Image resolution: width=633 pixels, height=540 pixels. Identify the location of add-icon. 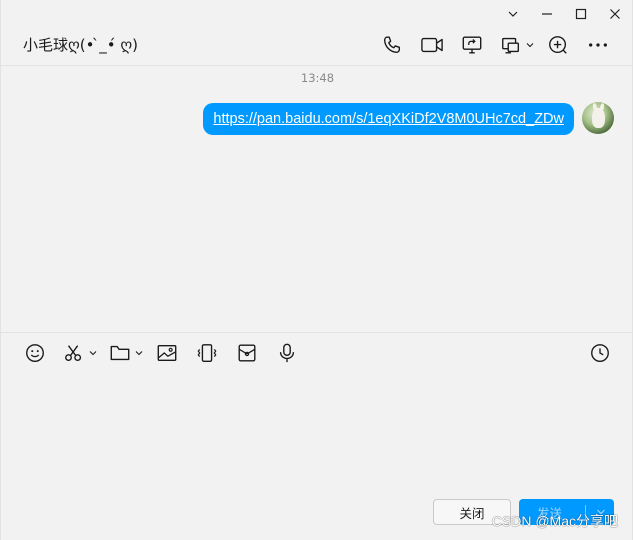
(558, 45).